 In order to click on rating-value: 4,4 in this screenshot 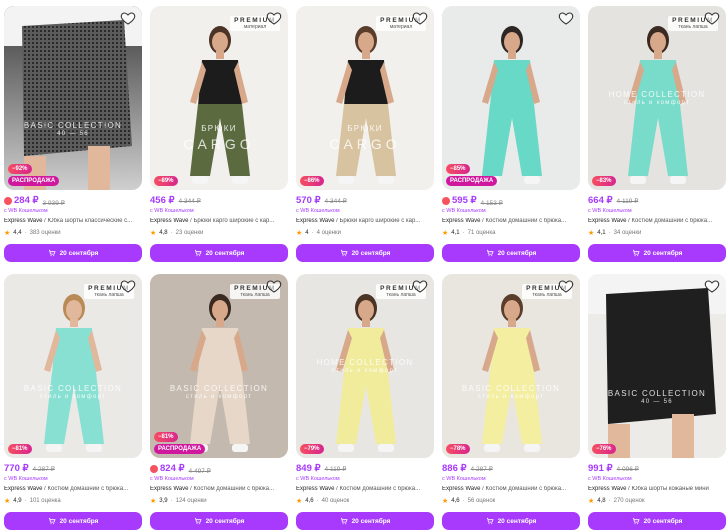, I will do `click(17, 233)`.